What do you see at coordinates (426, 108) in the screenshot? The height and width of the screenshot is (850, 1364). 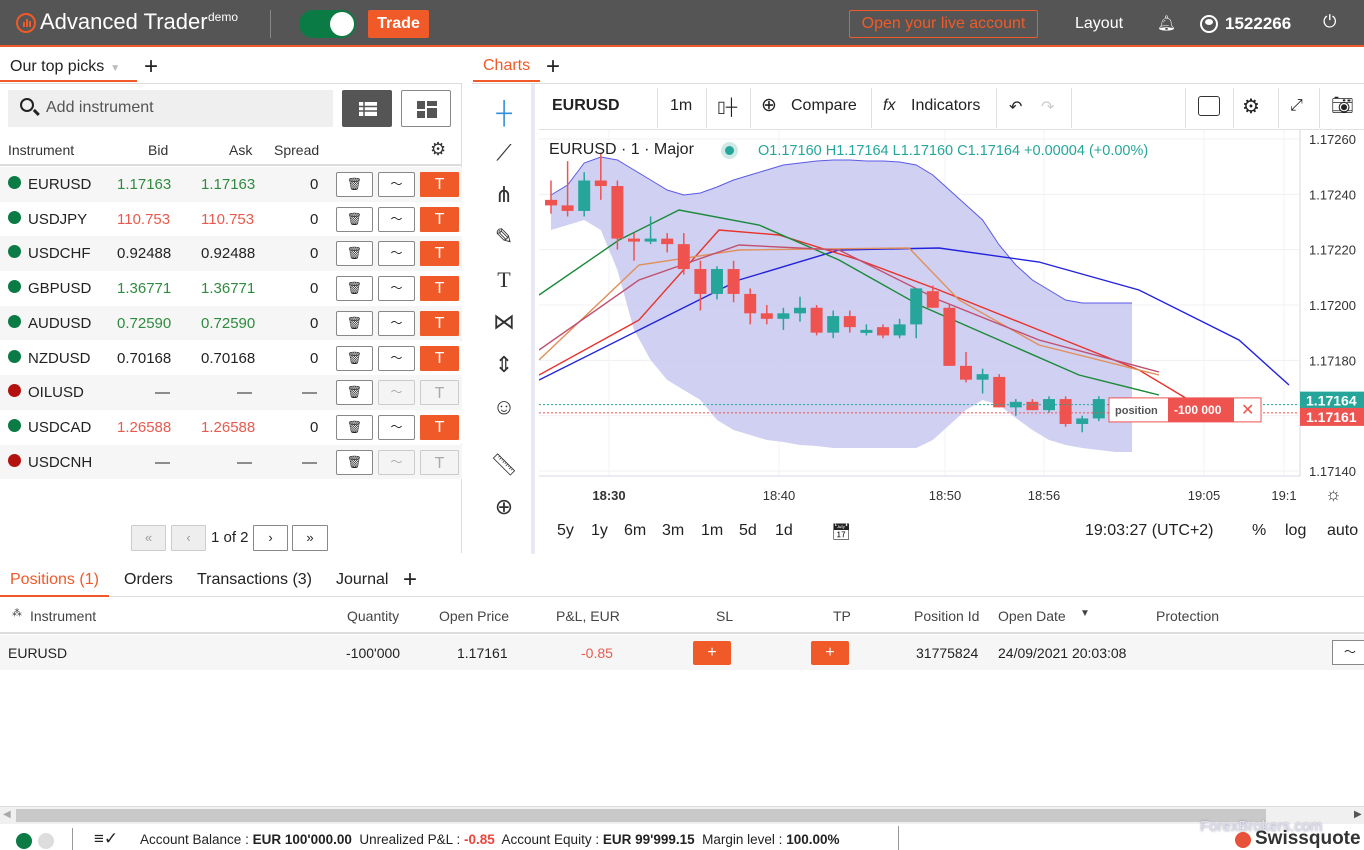 I see `tile-view-button` at bounding box center [426, 108].